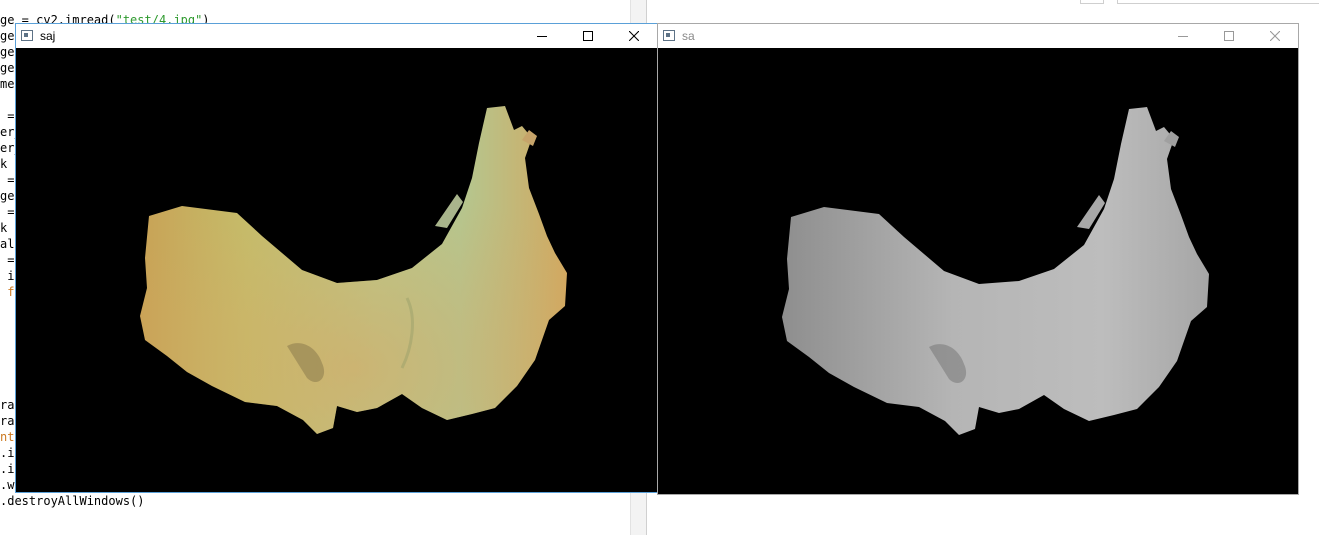 Image resolution: width=1319 pixels, height=535 pixels. What do you see at coordinates (336, 36) in the screenshot?
I see `window-titlebar: saj` at bounding box center [336, 36].